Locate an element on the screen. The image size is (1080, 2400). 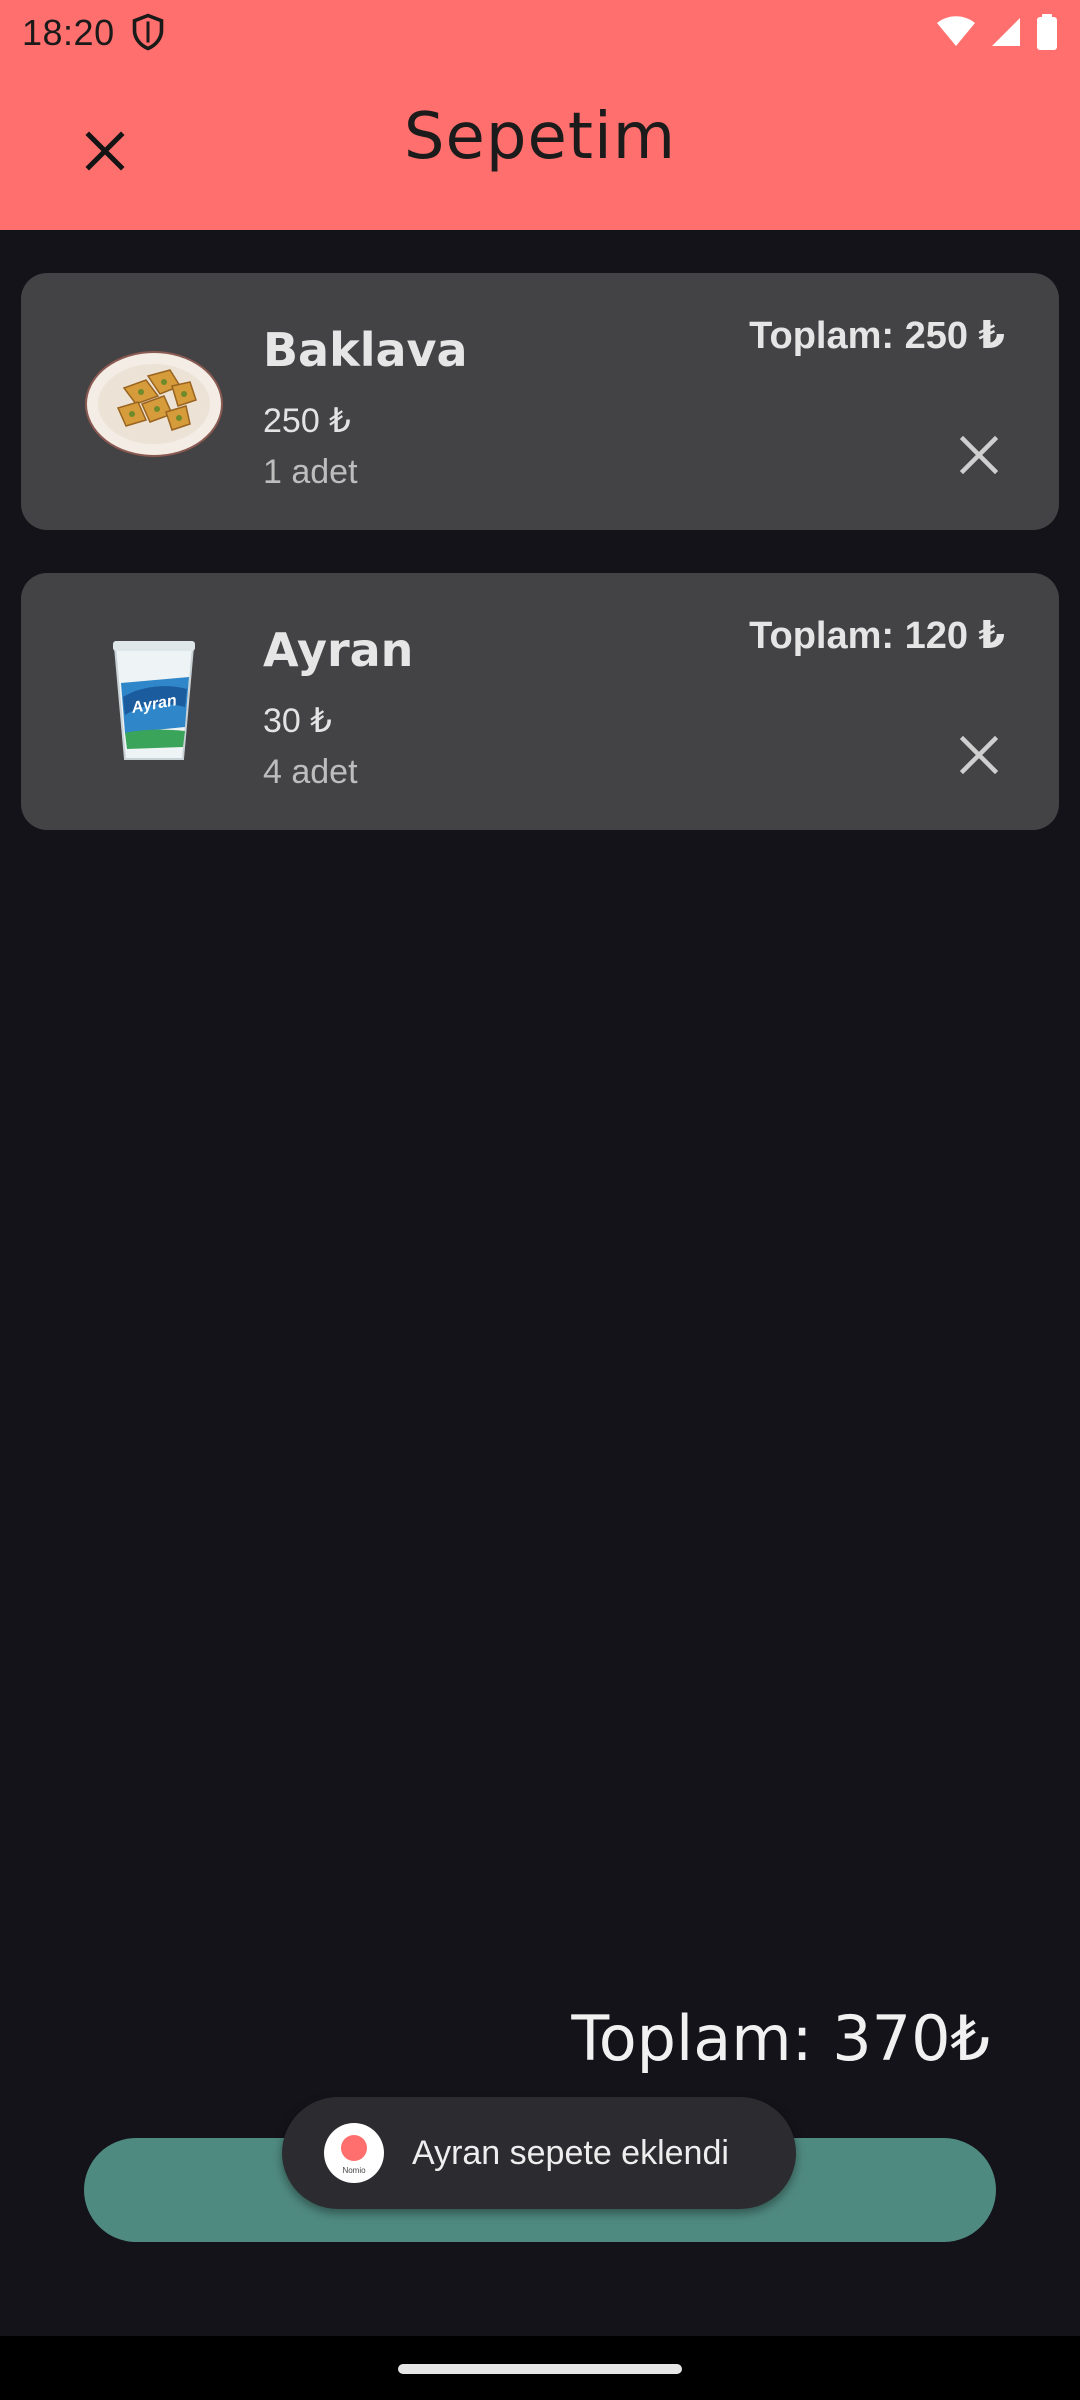
toast-notification: Nomio Ayran sepete eklendi is located at coordinates (539, 2153).